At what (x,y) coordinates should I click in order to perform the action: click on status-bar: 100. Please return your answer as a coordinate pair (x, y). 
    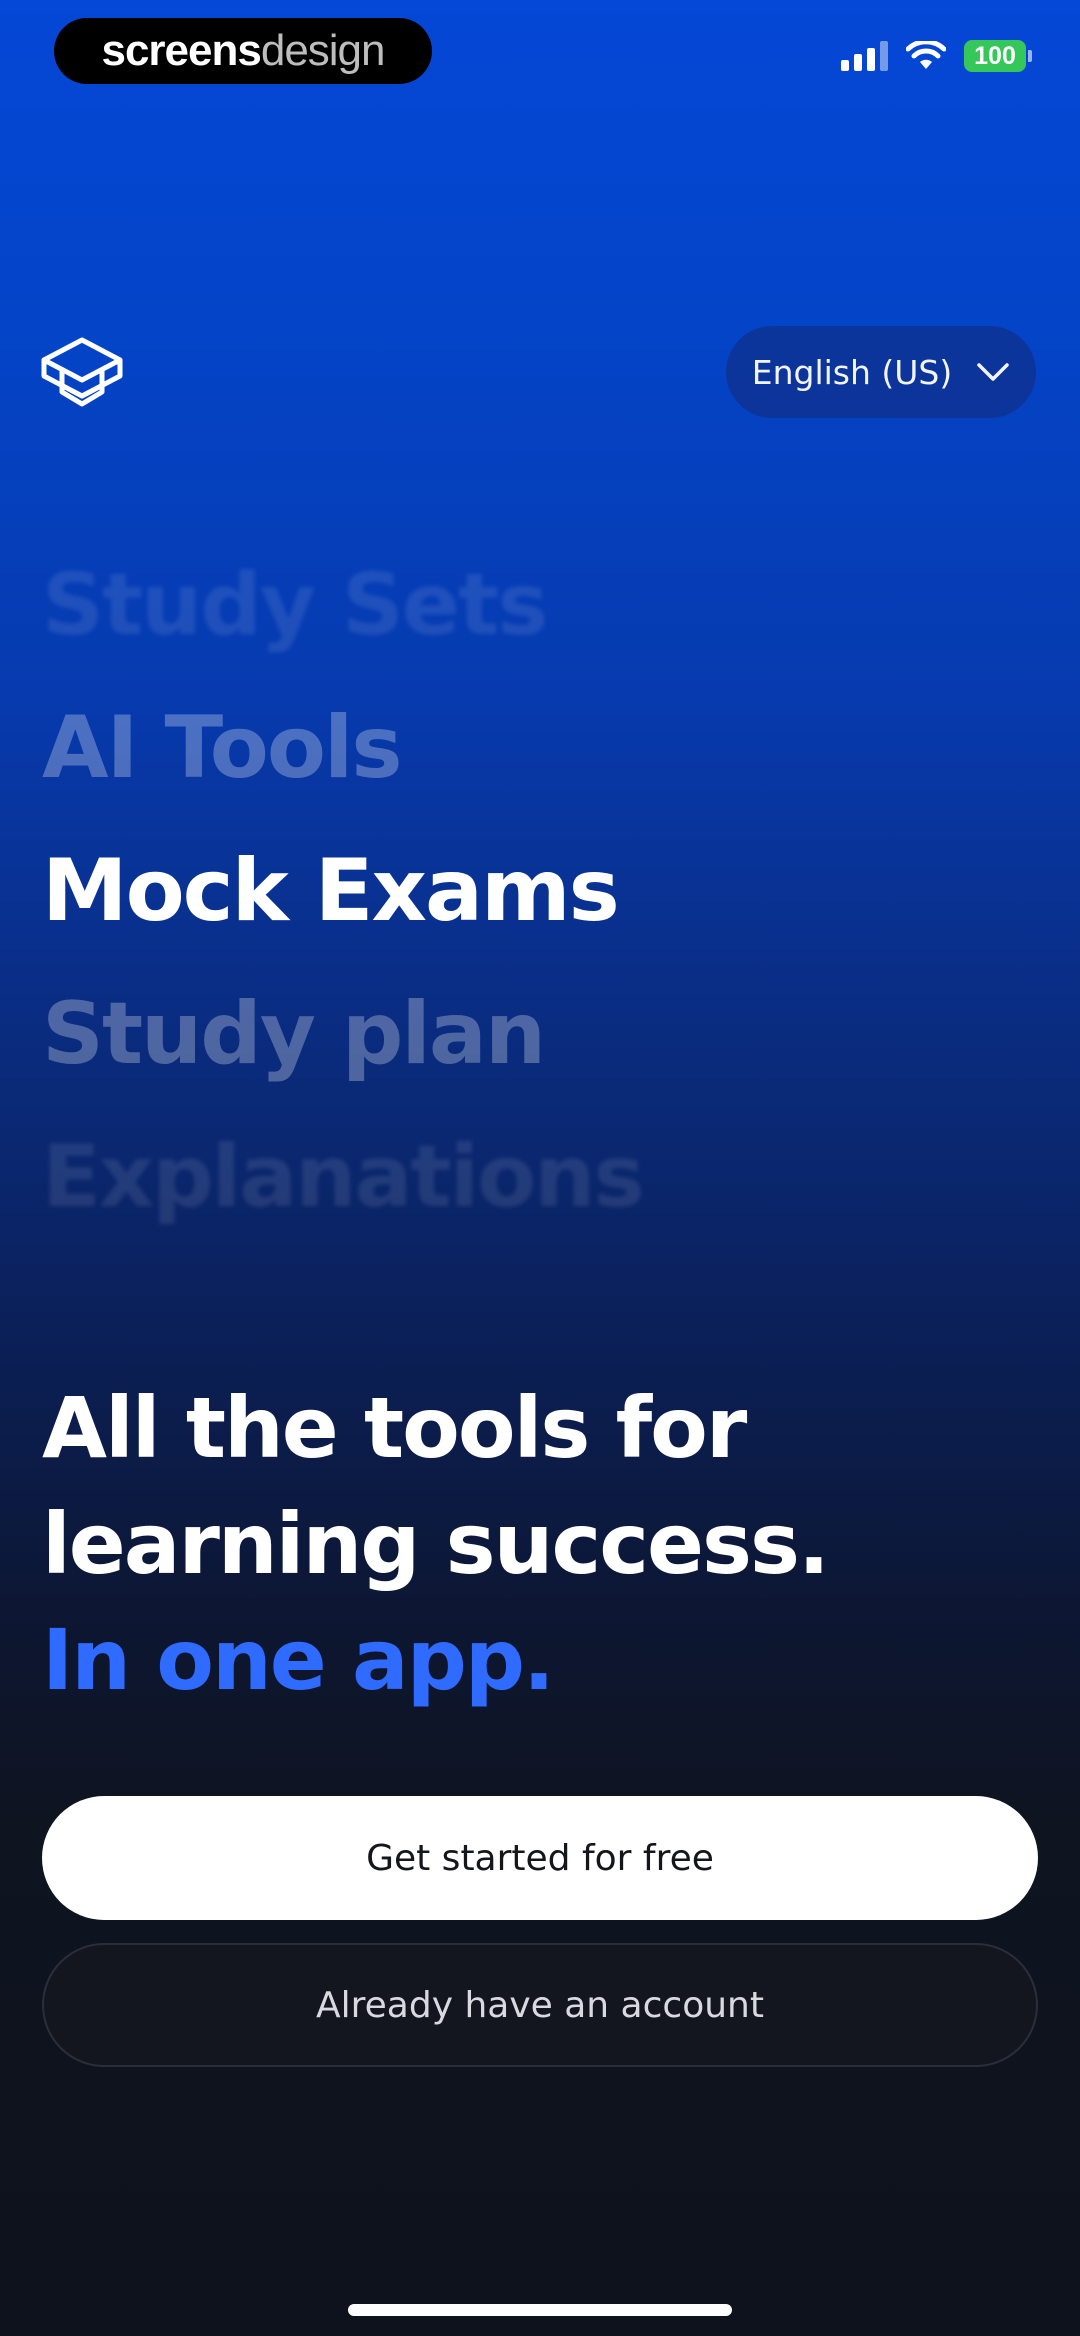
    Looking at the image, I should click on (936, 56).